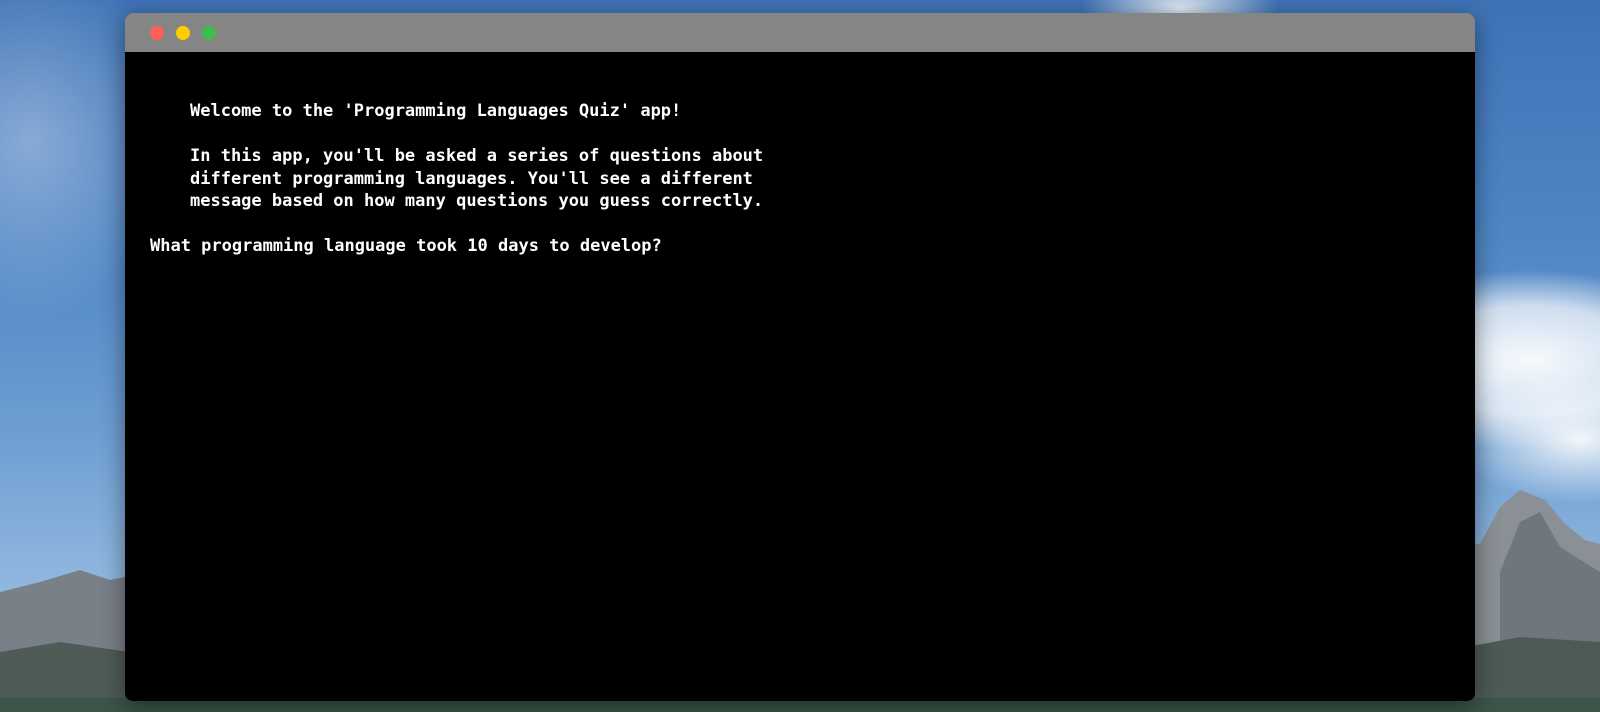  Describe the element at coordinates (183, 32) in the screenshot. I see `minimize-button` at that location.